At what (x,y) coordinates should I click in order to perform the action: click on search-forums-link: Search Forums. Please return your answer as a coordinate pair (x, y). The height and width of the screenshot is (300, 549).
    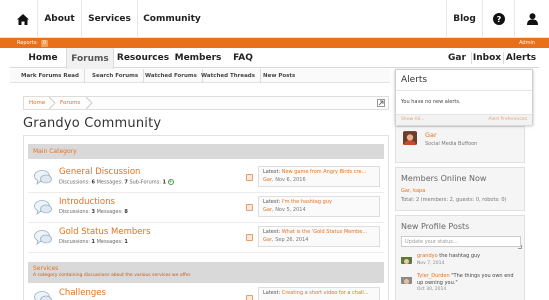
    Looking at the image, I should click on (116, 76).